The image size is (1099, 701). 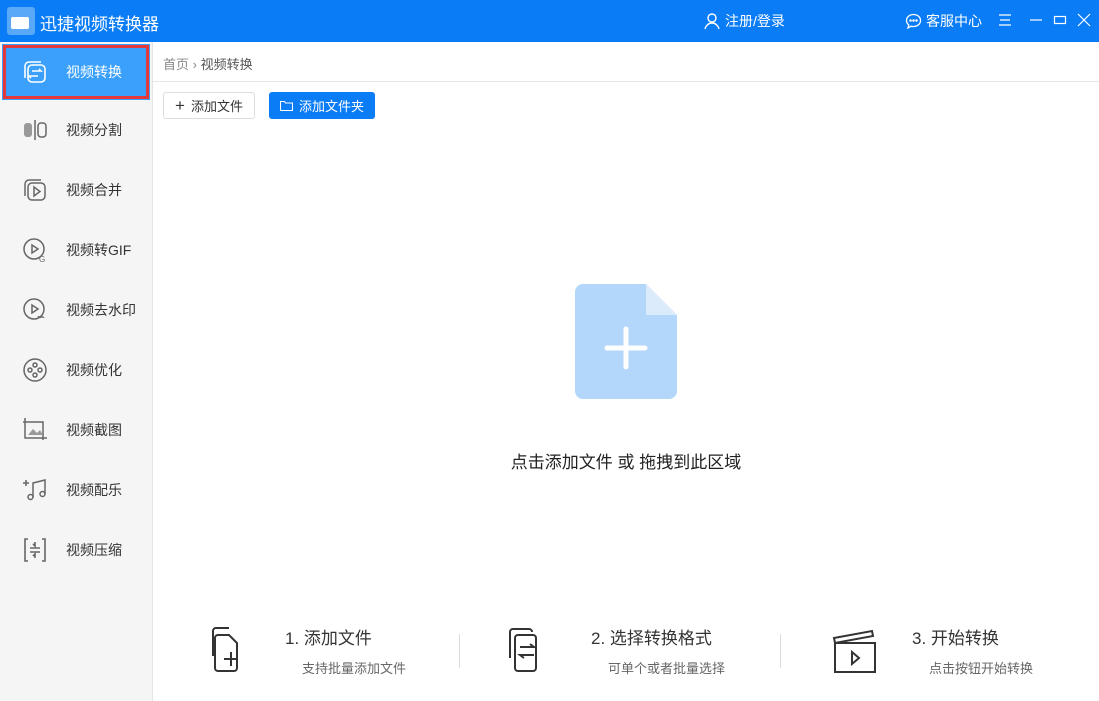 What do you see at coordinates (180, 105) in the screenshot?
I see `plus-icon: +` at bounding box center [180, 105].